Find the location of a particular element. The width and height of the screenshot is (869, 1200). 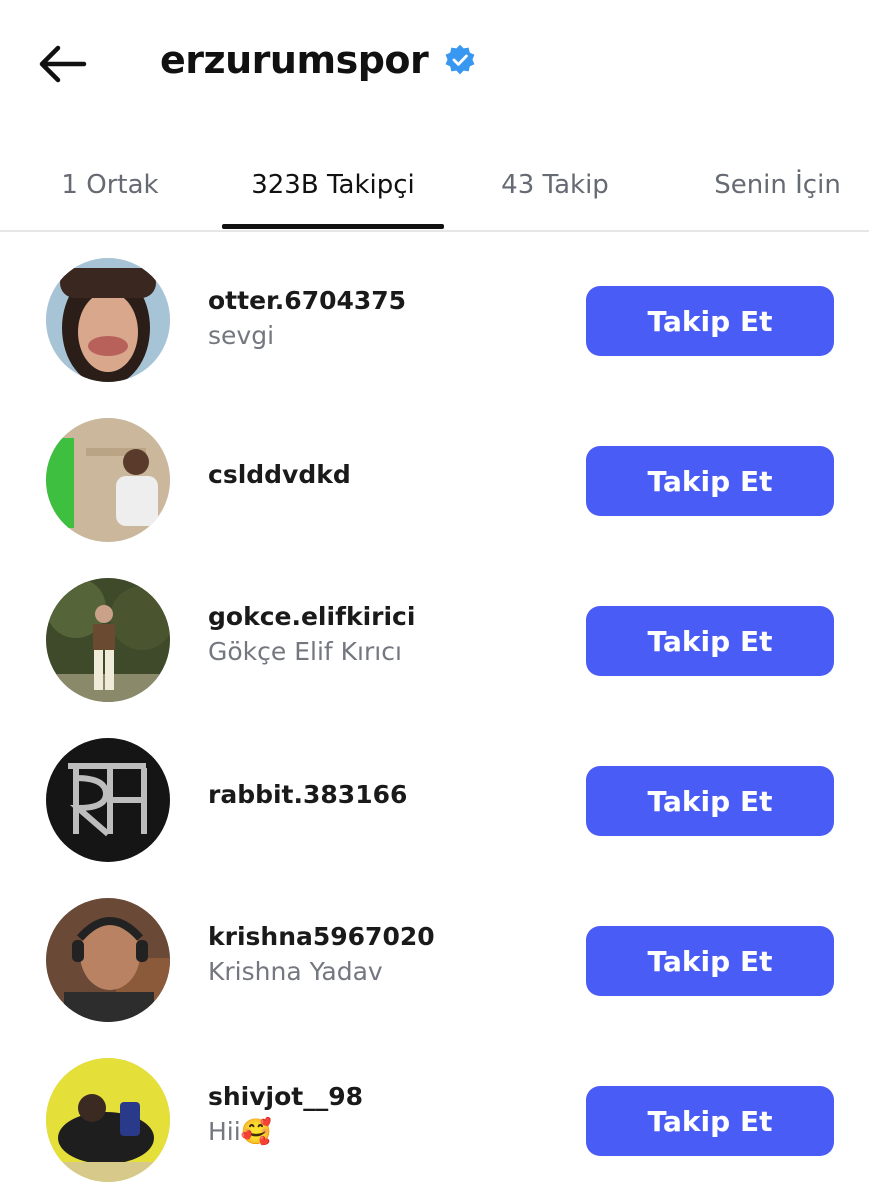

display-name: Krishna Yadav is located at coordinates (295, 971).